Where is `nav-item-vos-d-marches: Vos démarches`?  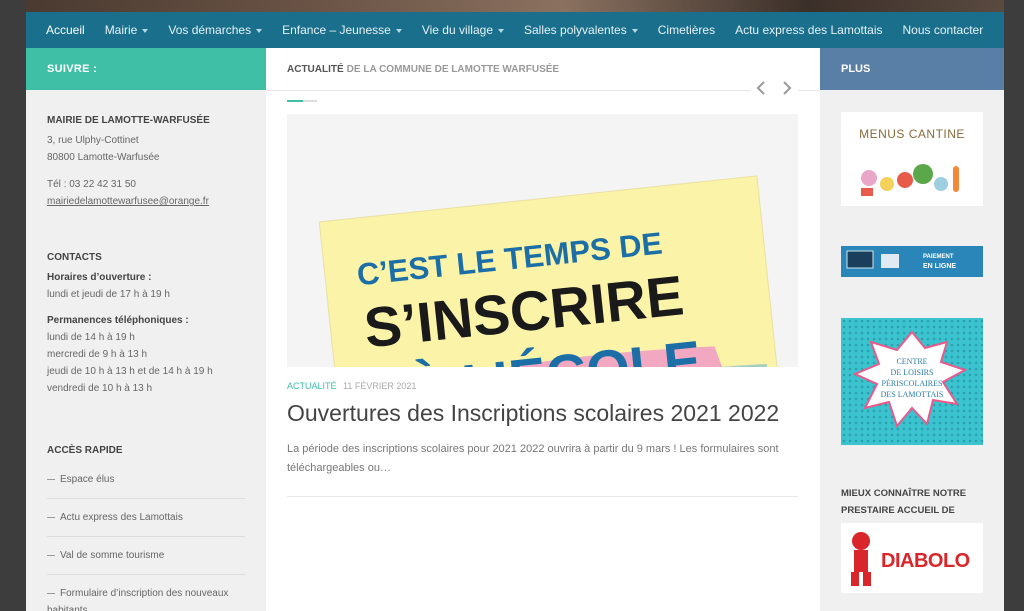
nav-item-vos-d-marches: Vos démarches is located at coordinates (215, 30).